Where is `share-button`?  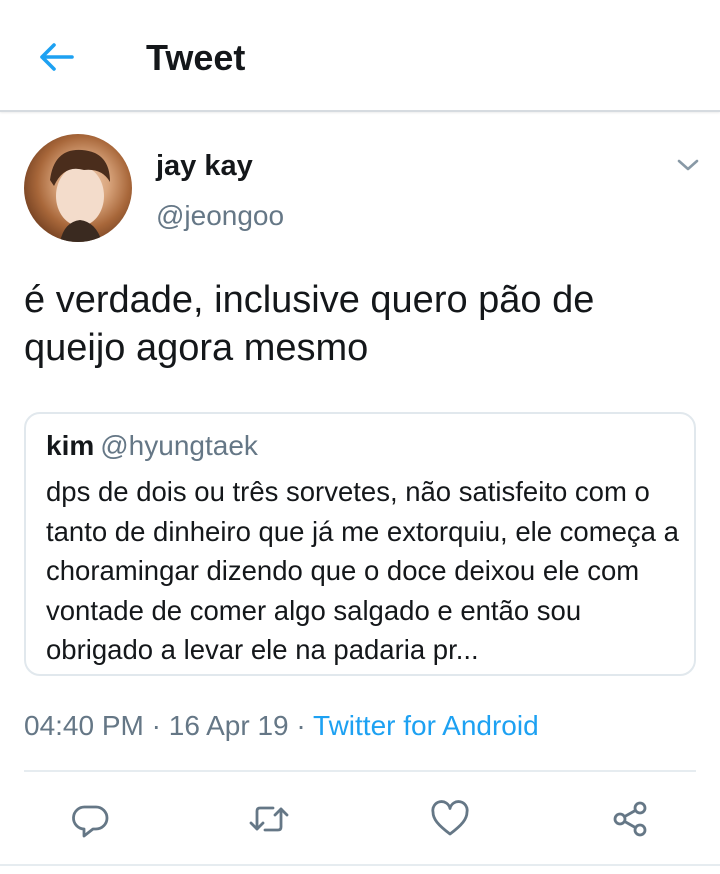
share-button is located at coordinates (630, 819).